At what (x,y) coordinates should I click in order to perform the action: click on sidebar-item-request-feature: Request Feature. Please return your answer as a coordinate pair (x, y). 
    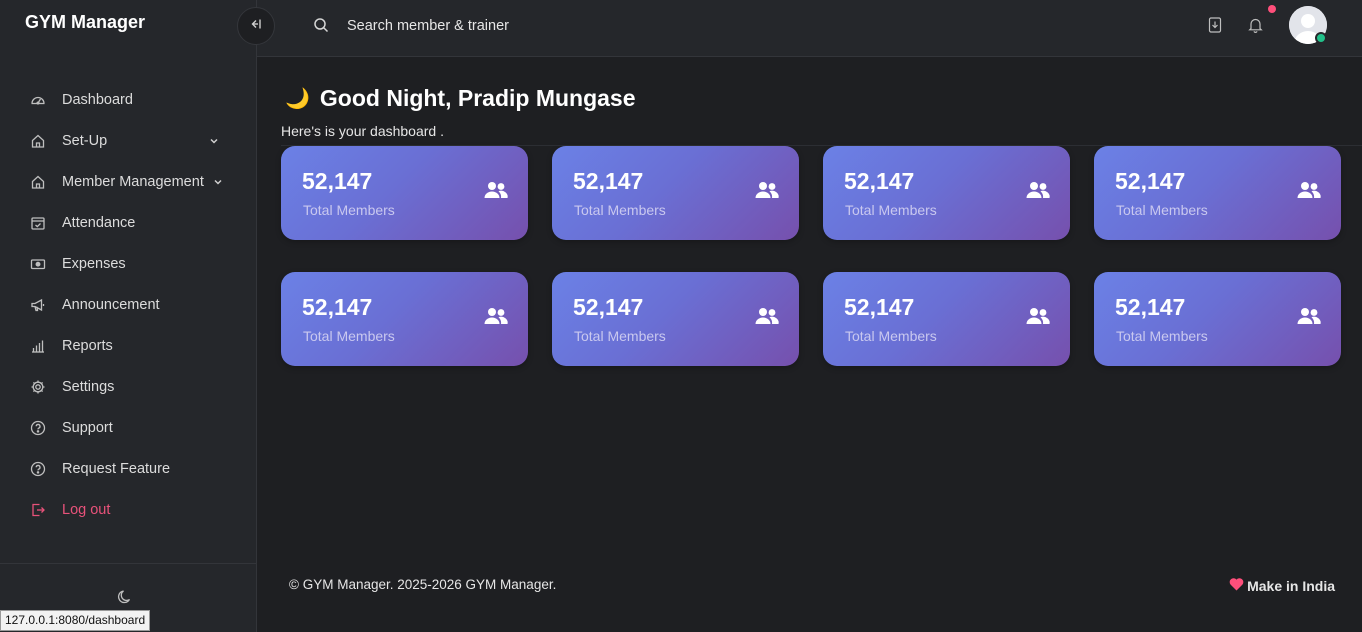
    Looking at the image, I should click on (128, 468).